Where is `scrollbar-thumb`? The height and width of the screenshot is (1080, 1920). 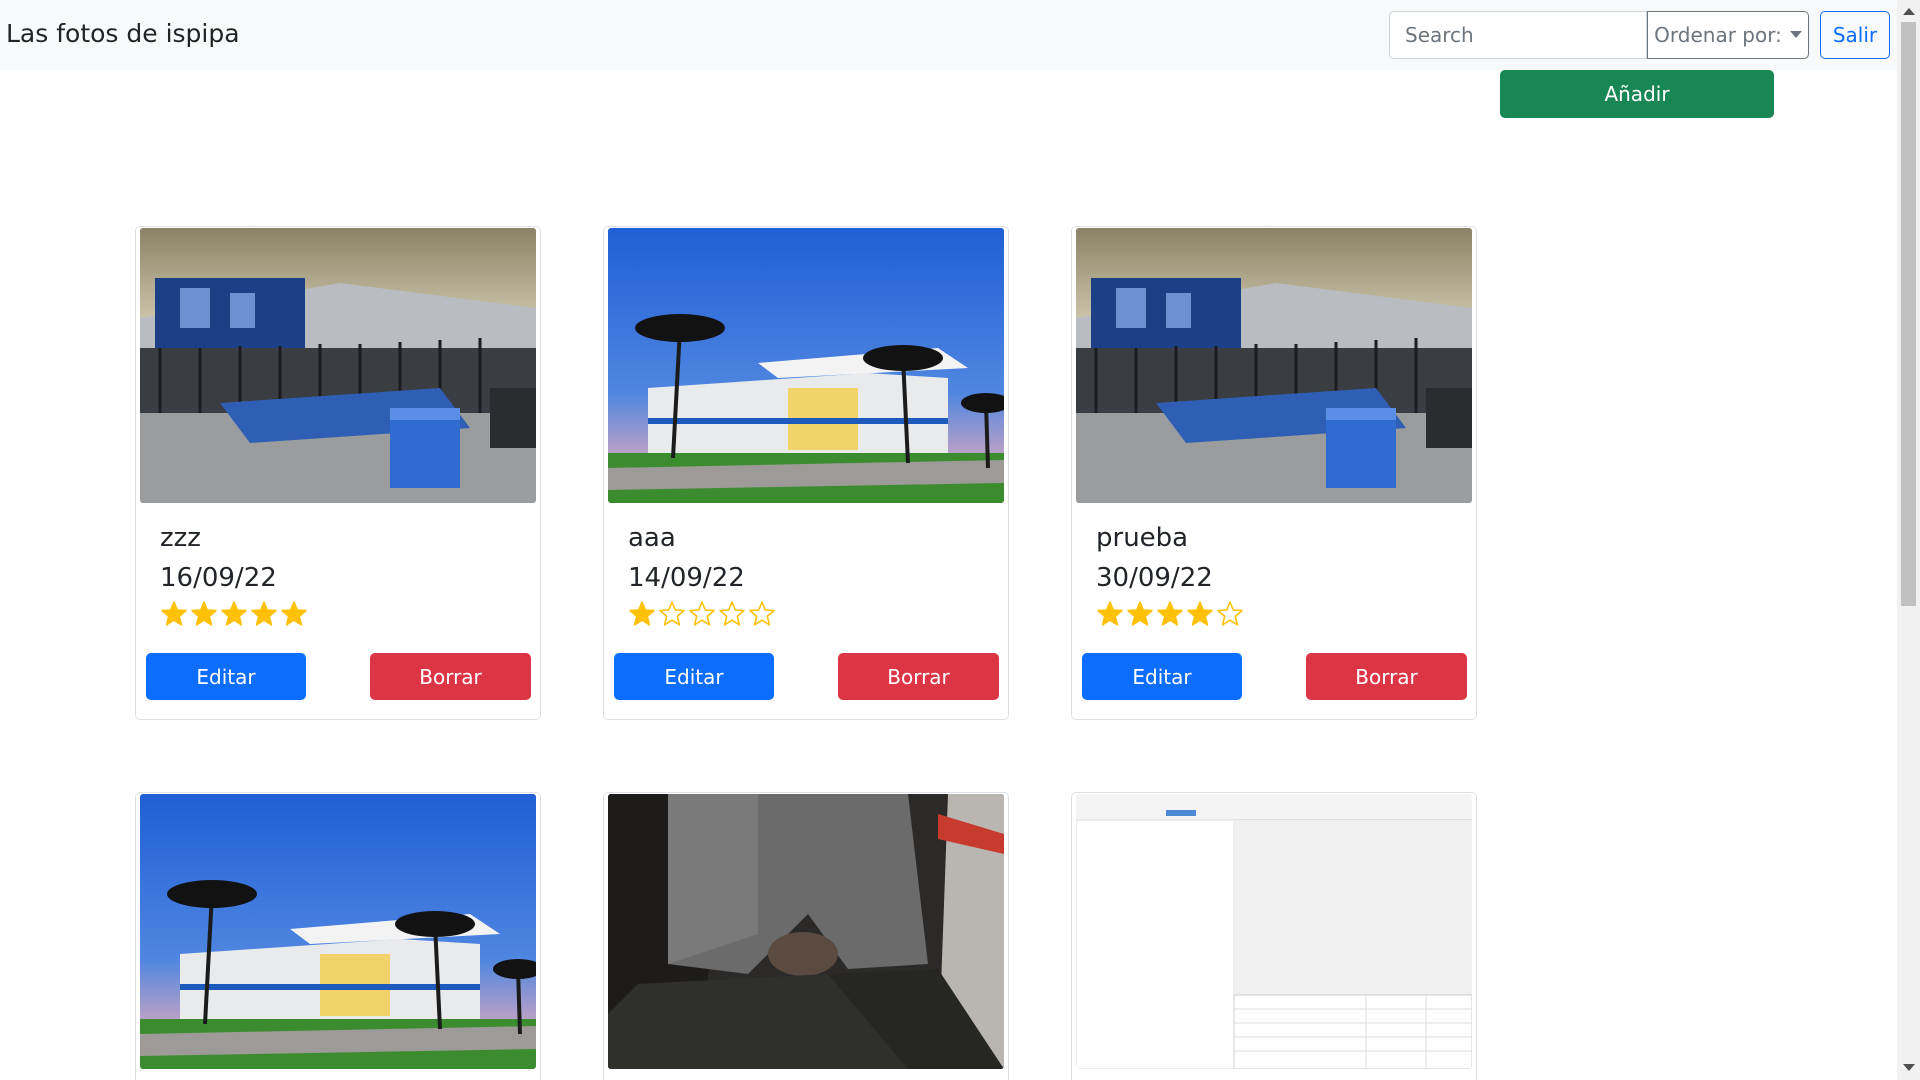 scrollbar-thumb is located at coordinates (1908, 314).